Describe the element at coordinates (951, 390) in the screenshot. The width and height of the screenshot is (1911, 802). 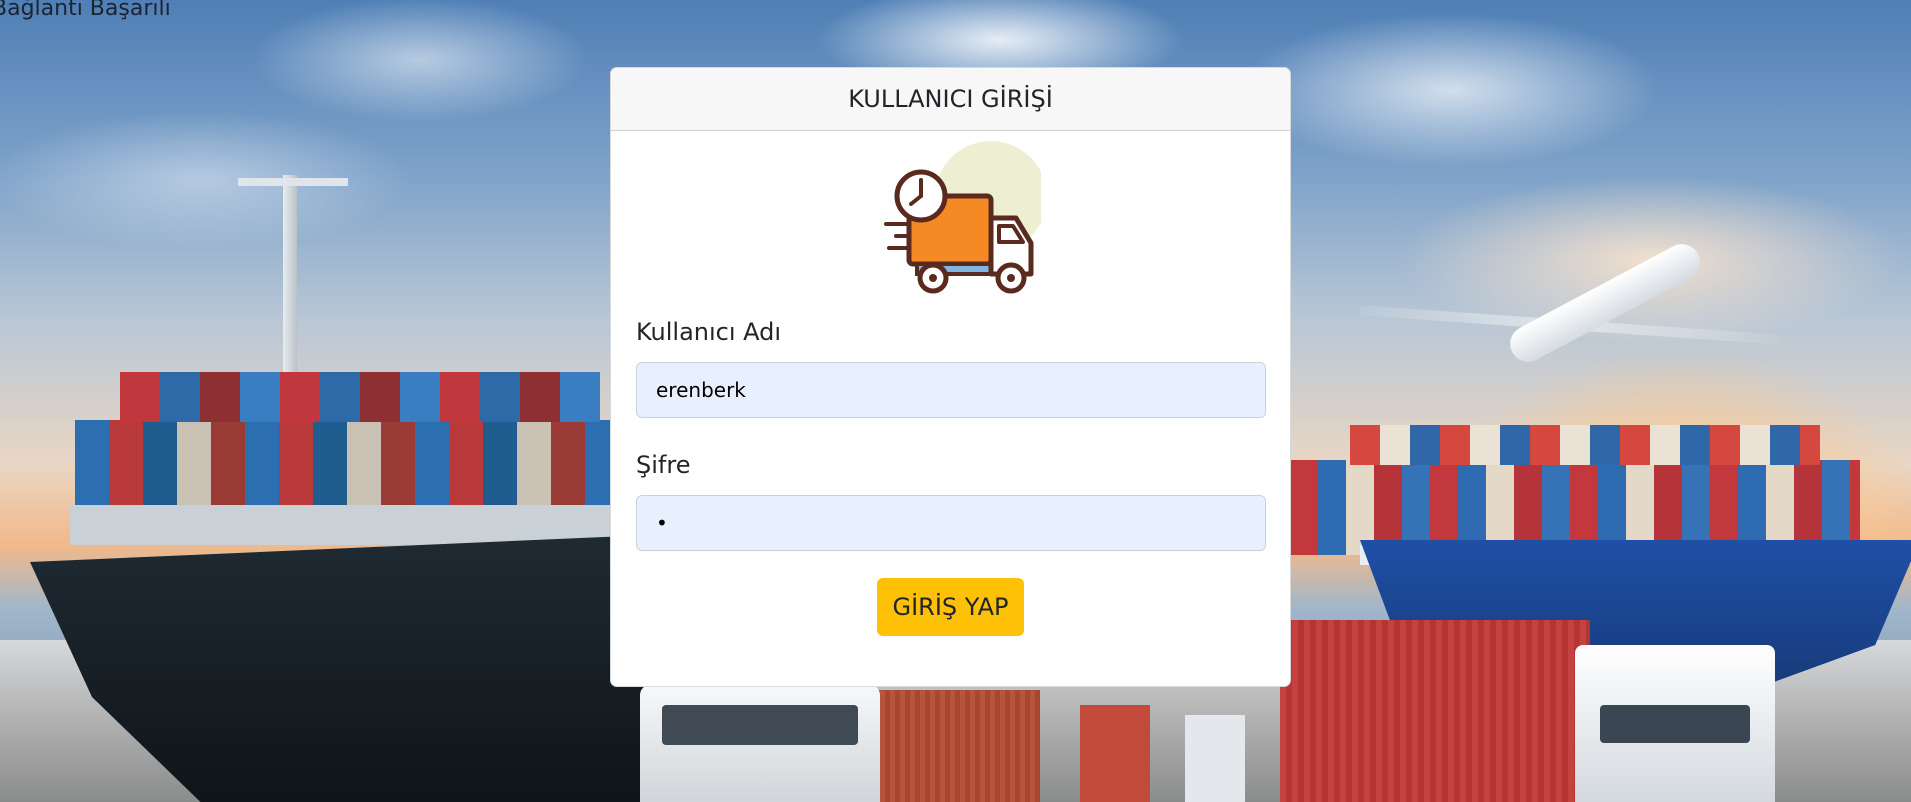
I see `username-input` at that location.